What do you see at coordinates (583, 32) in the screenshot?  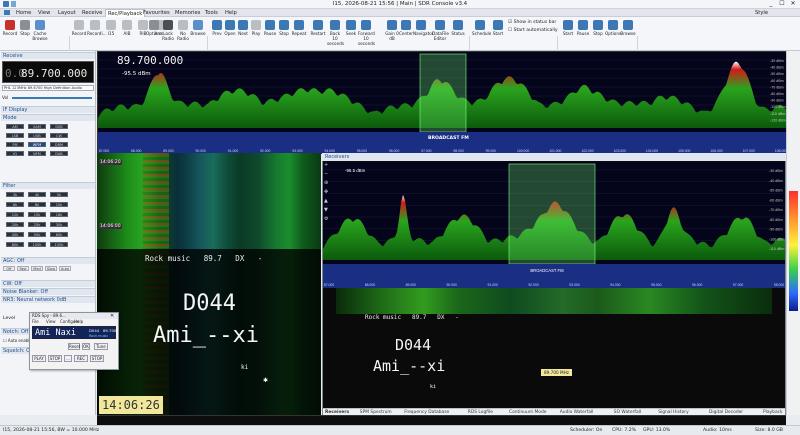 I see `video-button-1: Pause` at bounding box center [583, 32].